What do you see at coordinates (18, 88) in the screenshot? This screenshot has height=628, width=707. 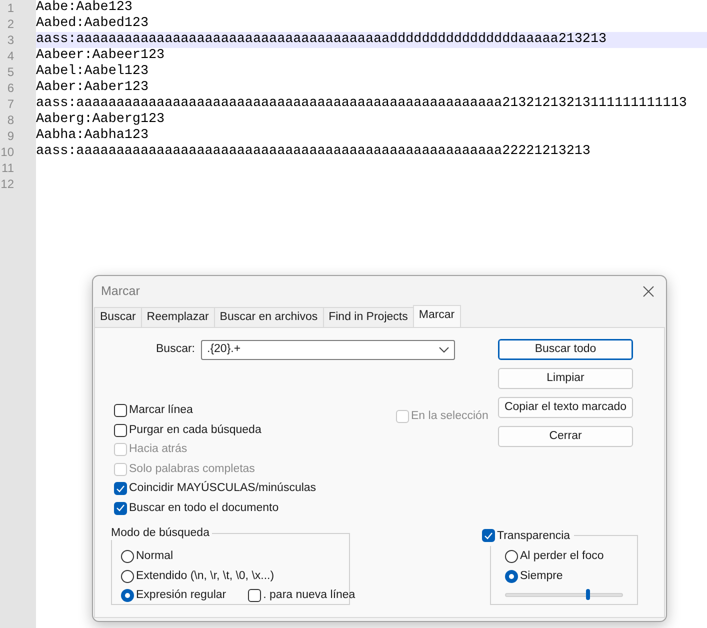 I see `line-number: 6` at bounding box center [18, 88].